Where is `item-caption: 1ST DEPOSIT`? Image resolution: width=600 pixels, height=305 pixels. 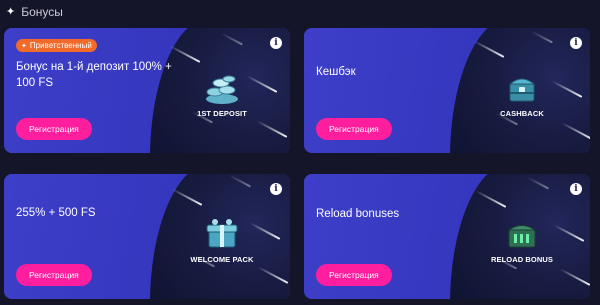
item-caption: 1ST DEPOSIT is located at coordinates (222, 113).